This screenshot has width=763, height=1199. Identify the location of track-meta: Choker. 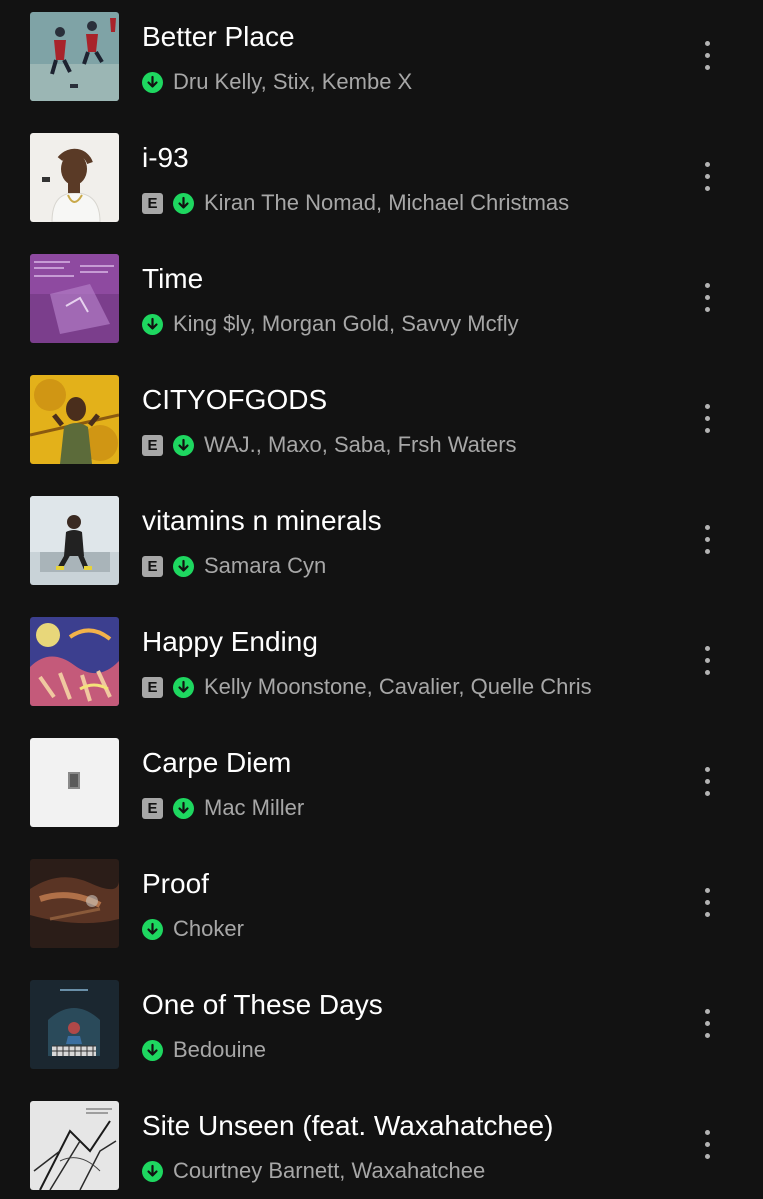
(193, 929).